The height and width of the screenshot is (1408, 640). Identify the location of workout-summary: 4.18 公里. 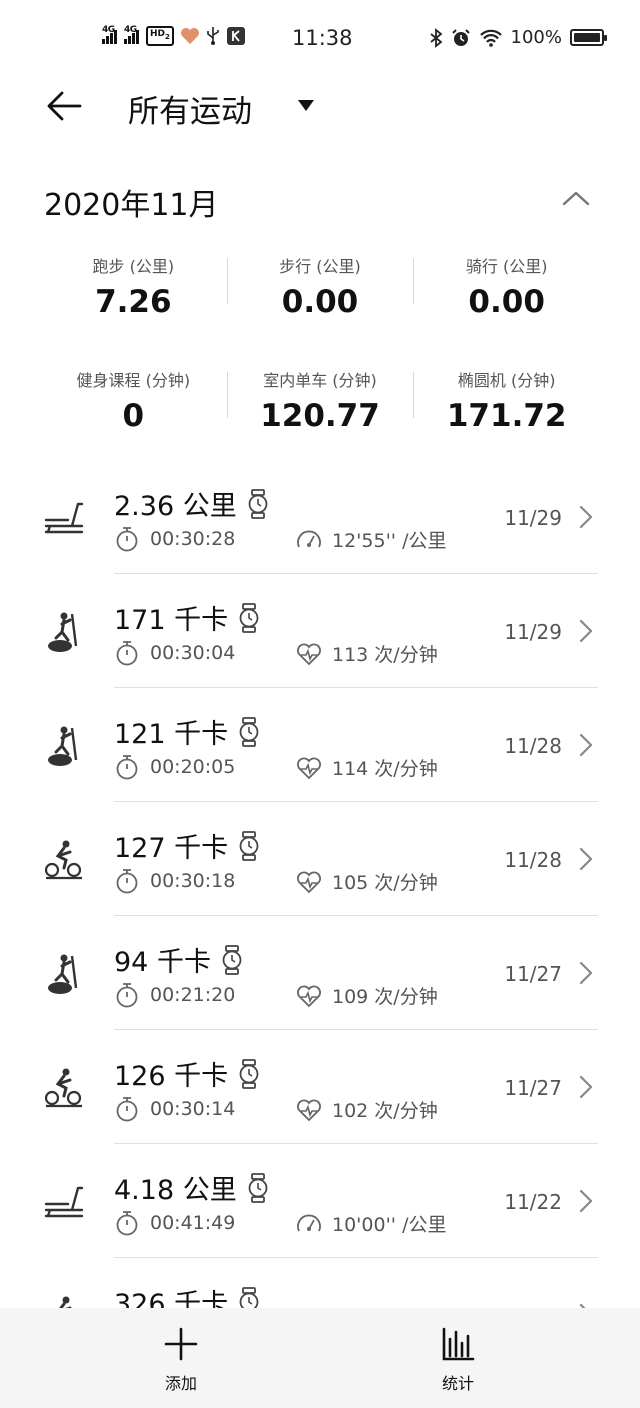
(191, 1187).